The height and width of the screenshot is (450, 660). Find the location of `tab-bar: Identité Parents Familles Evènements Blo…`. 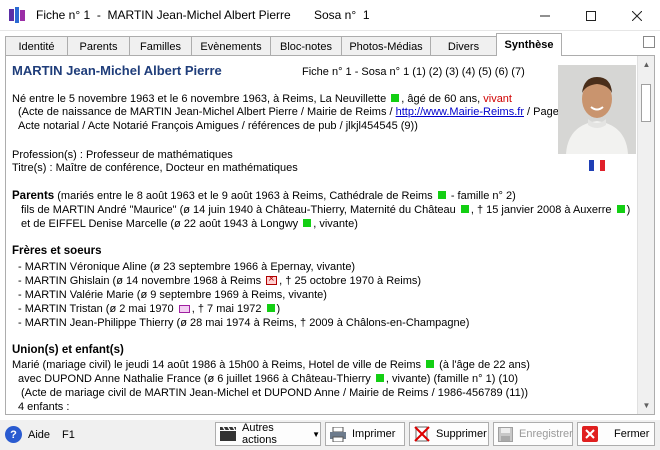

tab-bar: Identité Parents Familles Evènements Blo… is located at coordinates (327, 44).